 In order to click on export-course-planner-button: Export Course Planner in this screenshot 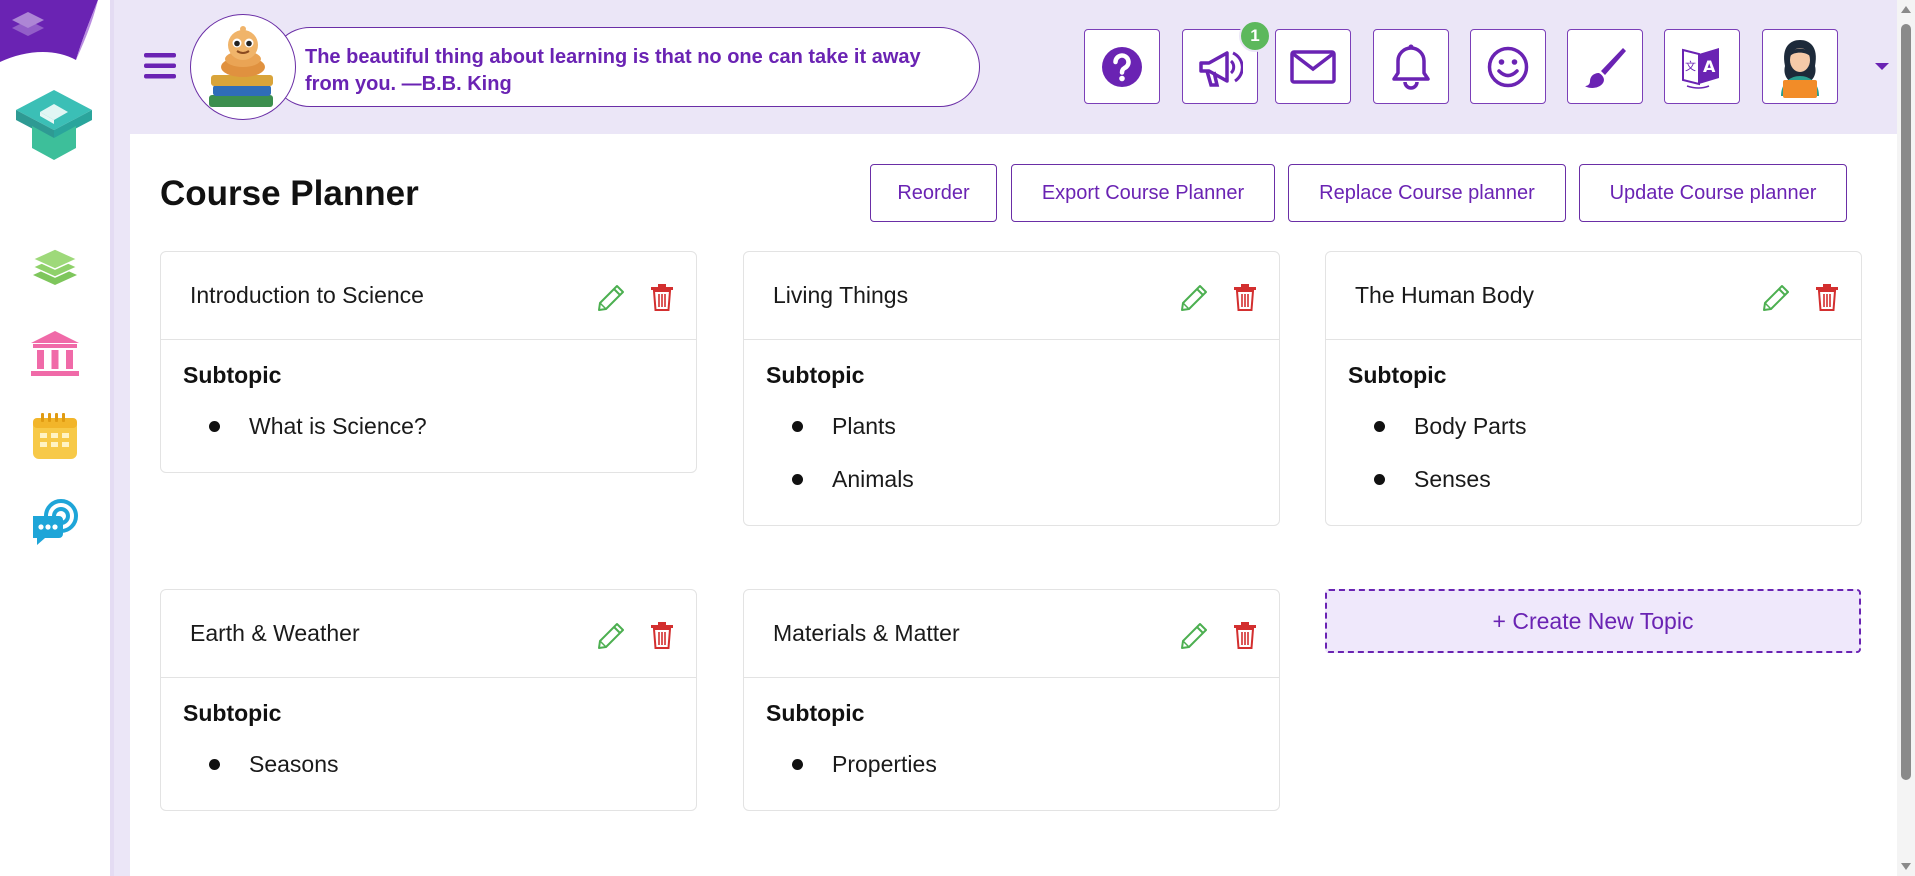, I will do `click(1143, 193)`.